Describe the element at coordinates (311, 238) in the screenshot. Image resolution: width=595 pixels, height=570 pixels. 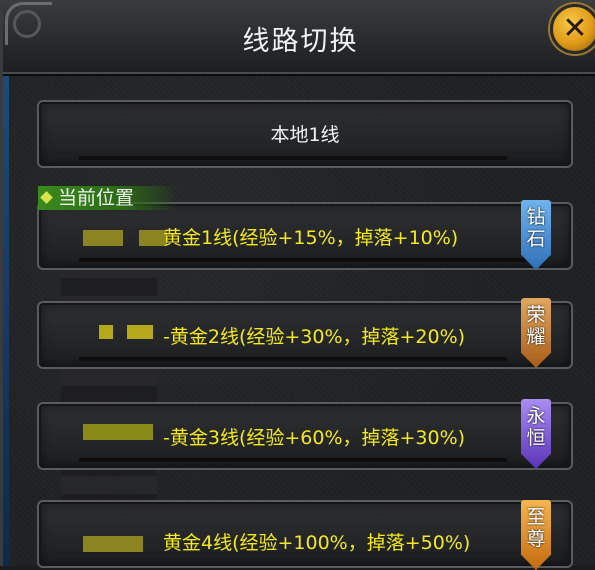
I see `line-label: 黄金1线(经验+15%，掉落+10%)` at that location.